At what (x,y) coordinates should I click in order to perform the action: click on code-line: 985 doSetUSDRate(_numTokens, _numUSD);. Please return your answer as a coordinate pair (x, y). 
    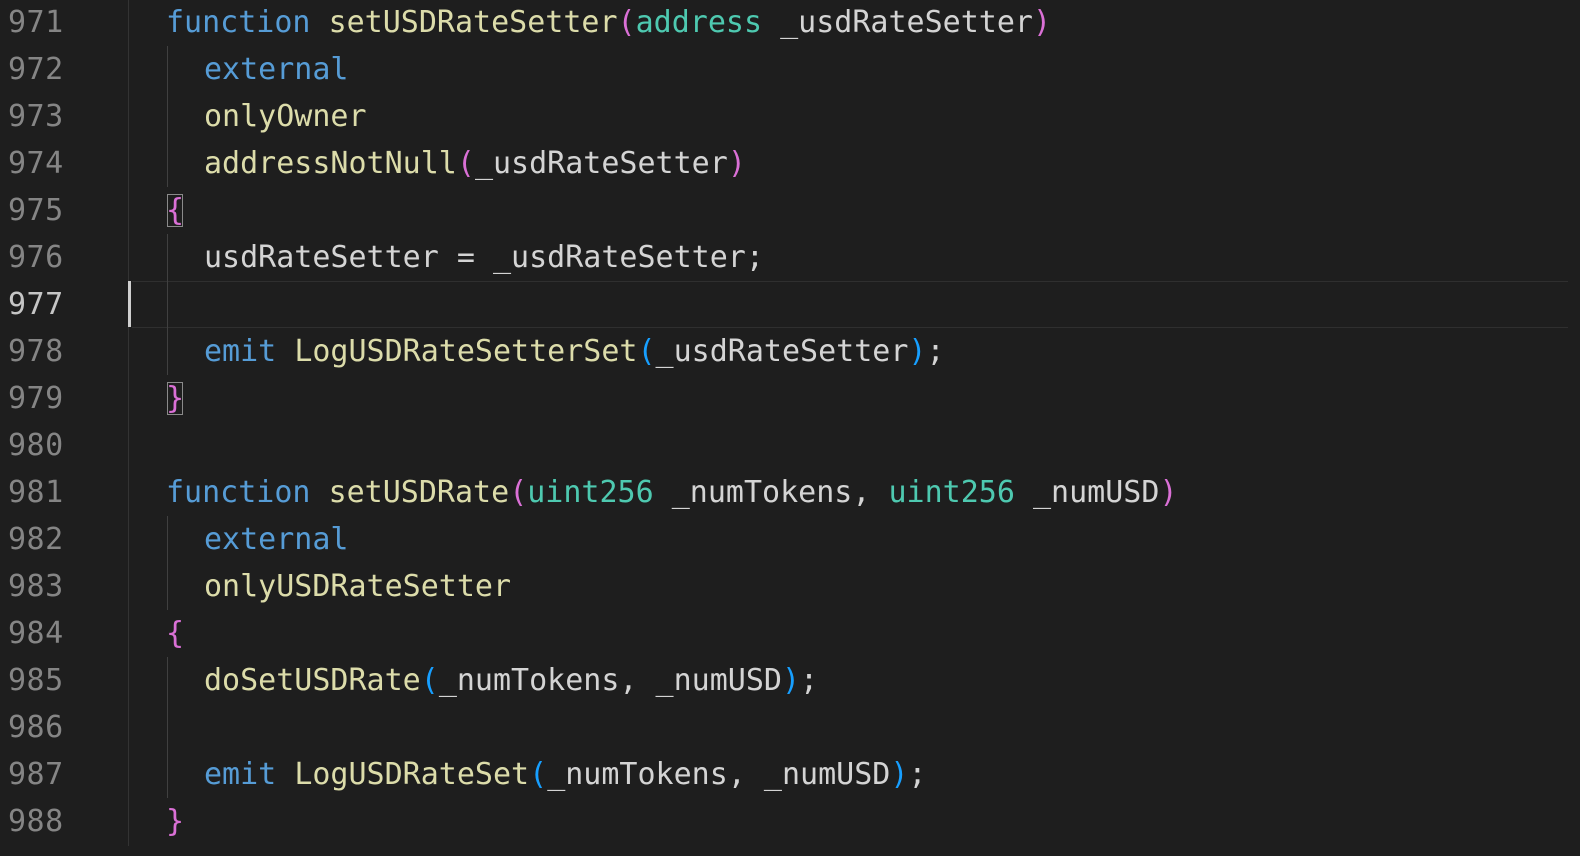
    Looking at the image, I should click on (784, 680).